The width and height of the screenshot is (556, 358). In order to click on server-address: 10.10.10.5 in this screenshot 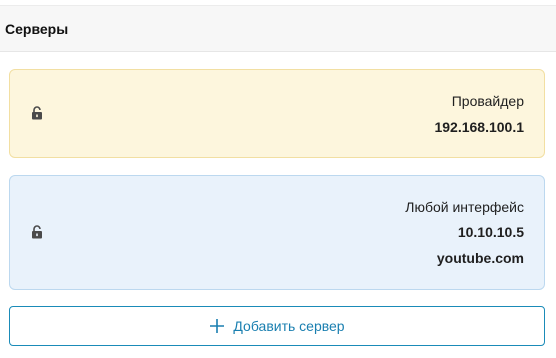, I will do `click(490, 232)`.